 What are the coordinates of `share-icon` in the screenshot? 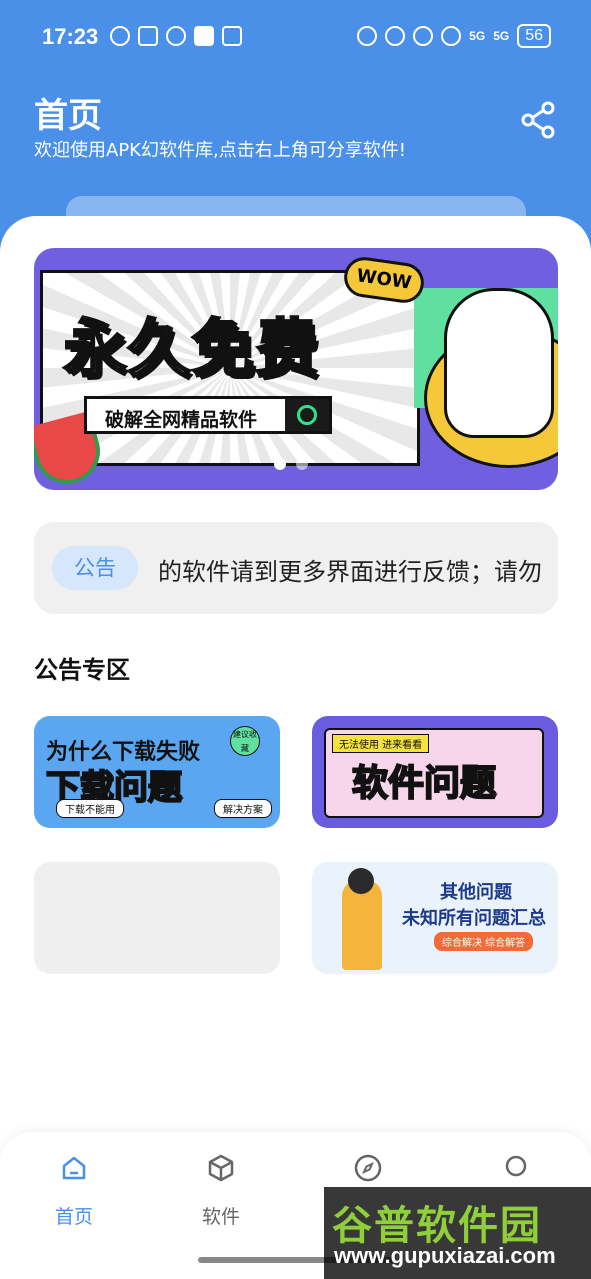 It's located at (538, 120).